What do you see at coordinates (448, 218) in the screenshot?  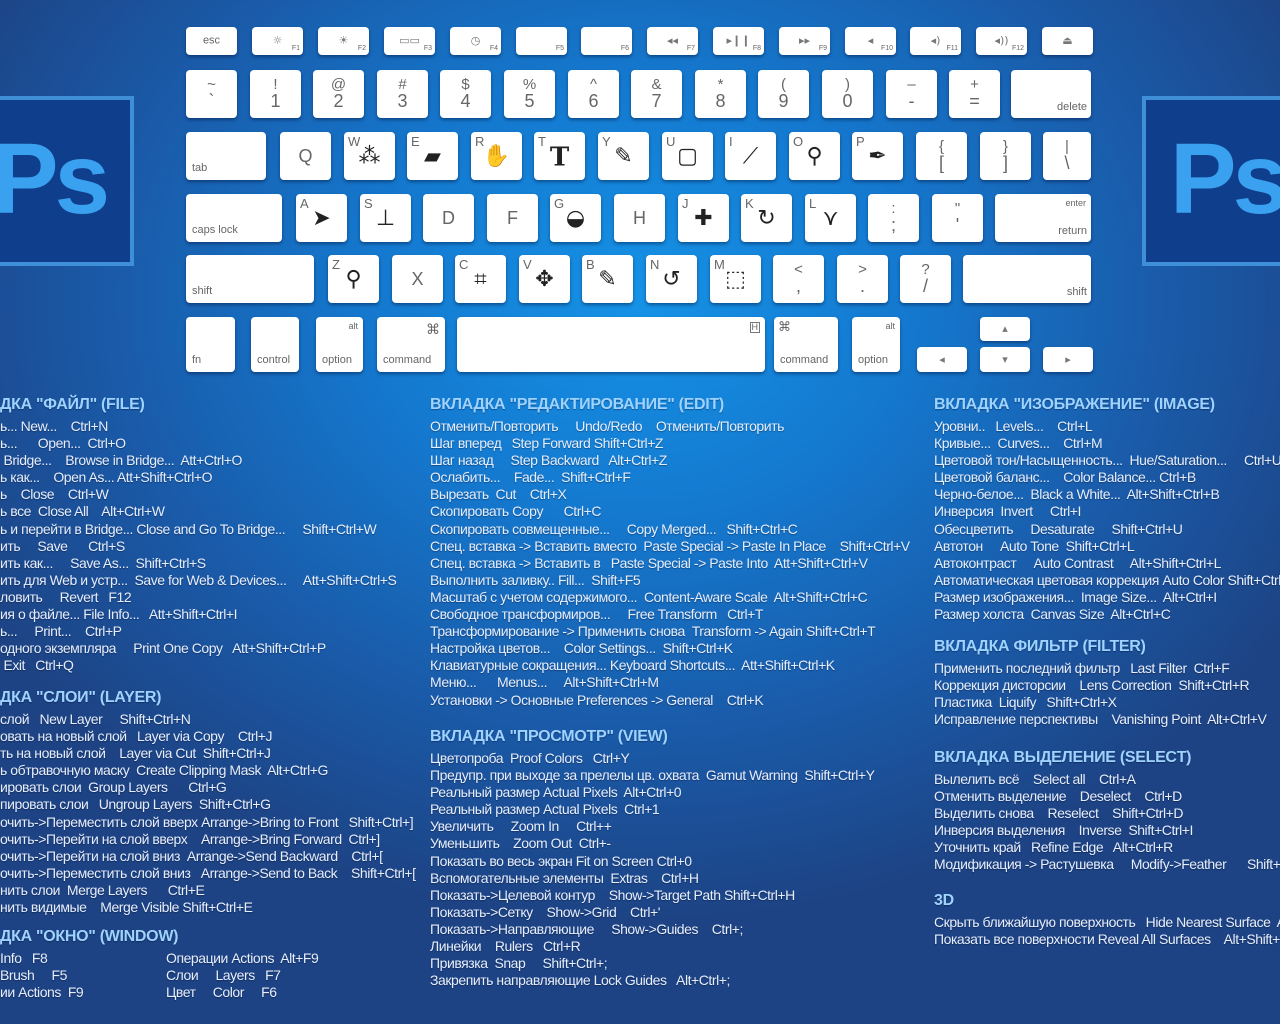 I see `key-d: D` at bounding box center [448, 218].